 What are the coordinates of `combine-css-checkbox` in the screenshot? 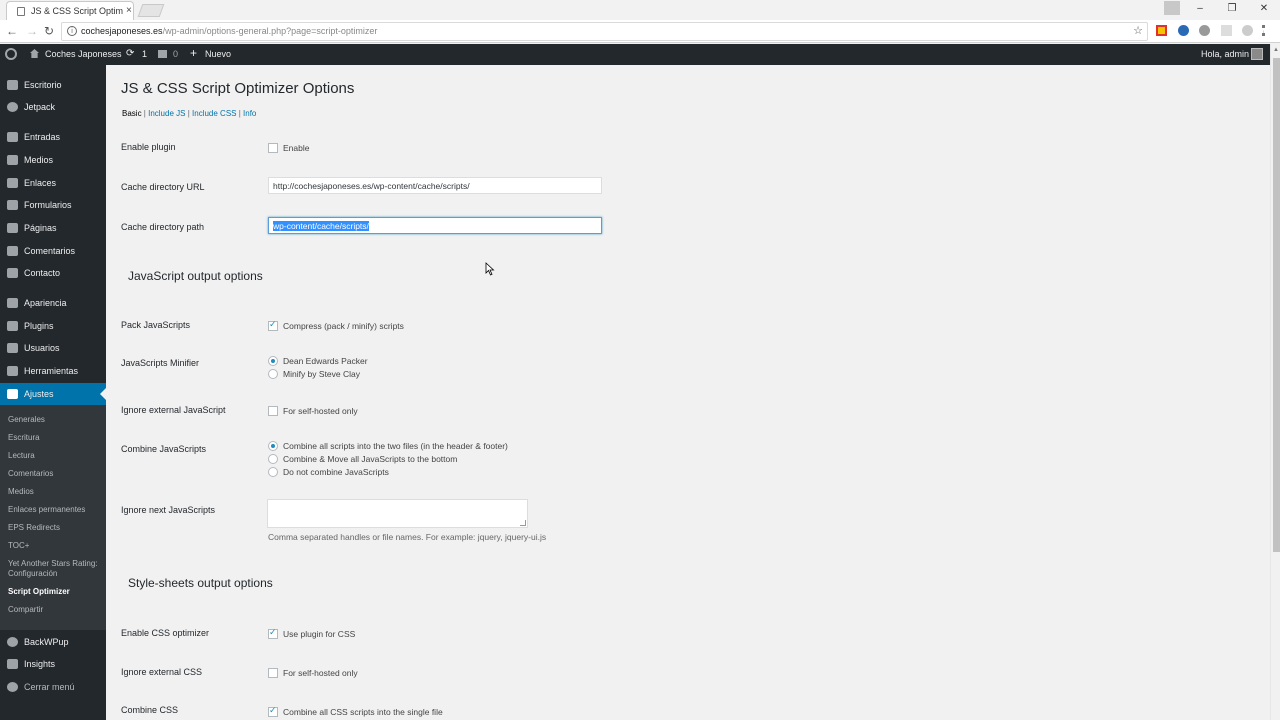 It's located at (273, 711).